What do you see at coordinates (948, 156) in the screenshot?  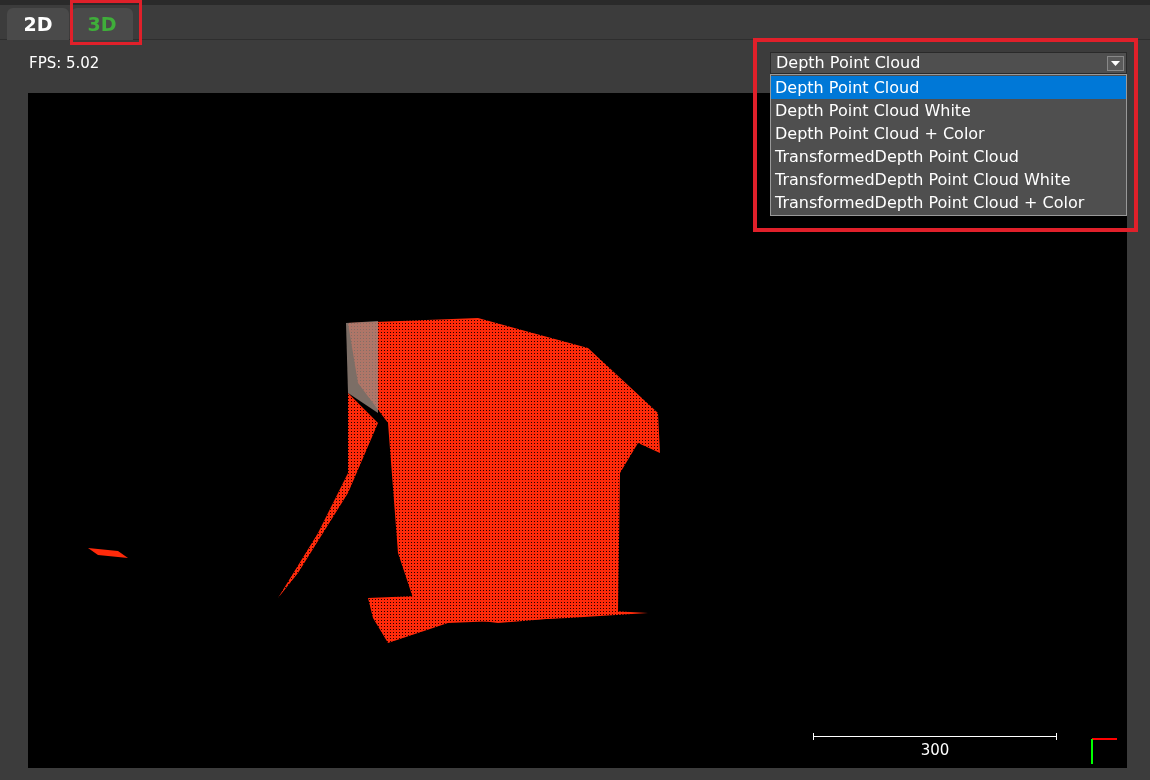 I see `dropdown-option: TransformedDepth Point Cloud` at bounding box center [948, 156].